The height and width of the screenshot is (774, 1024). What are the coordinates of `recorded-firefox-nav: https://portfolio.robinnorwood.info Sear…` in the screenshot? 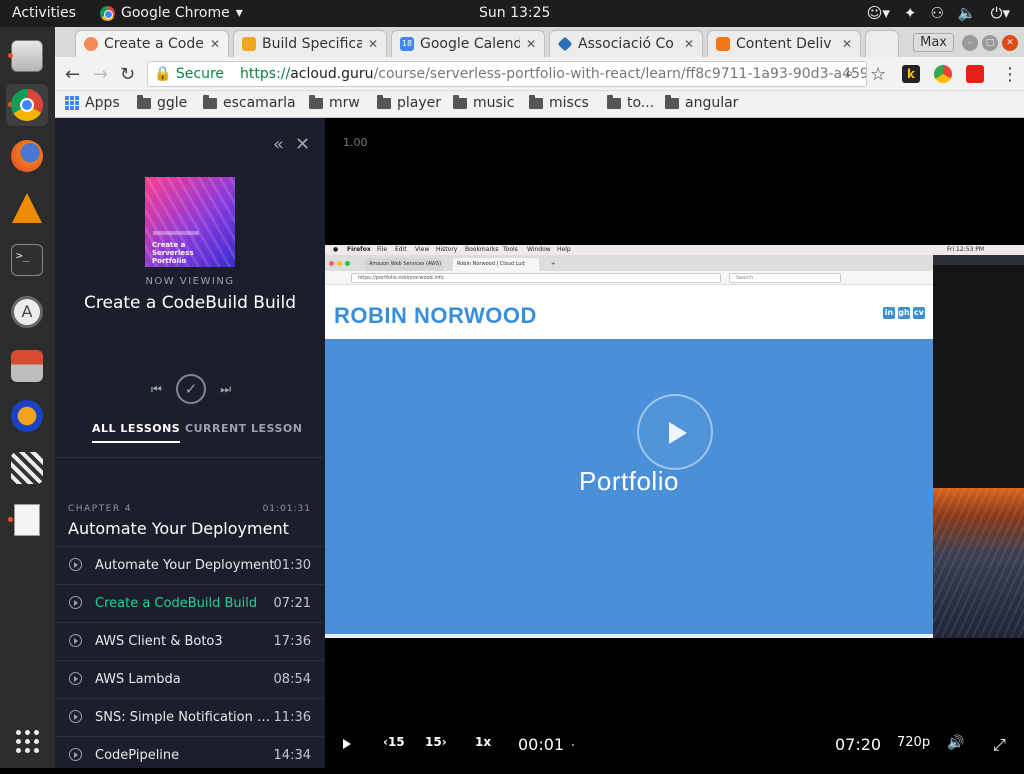 It's located at (629, 278).